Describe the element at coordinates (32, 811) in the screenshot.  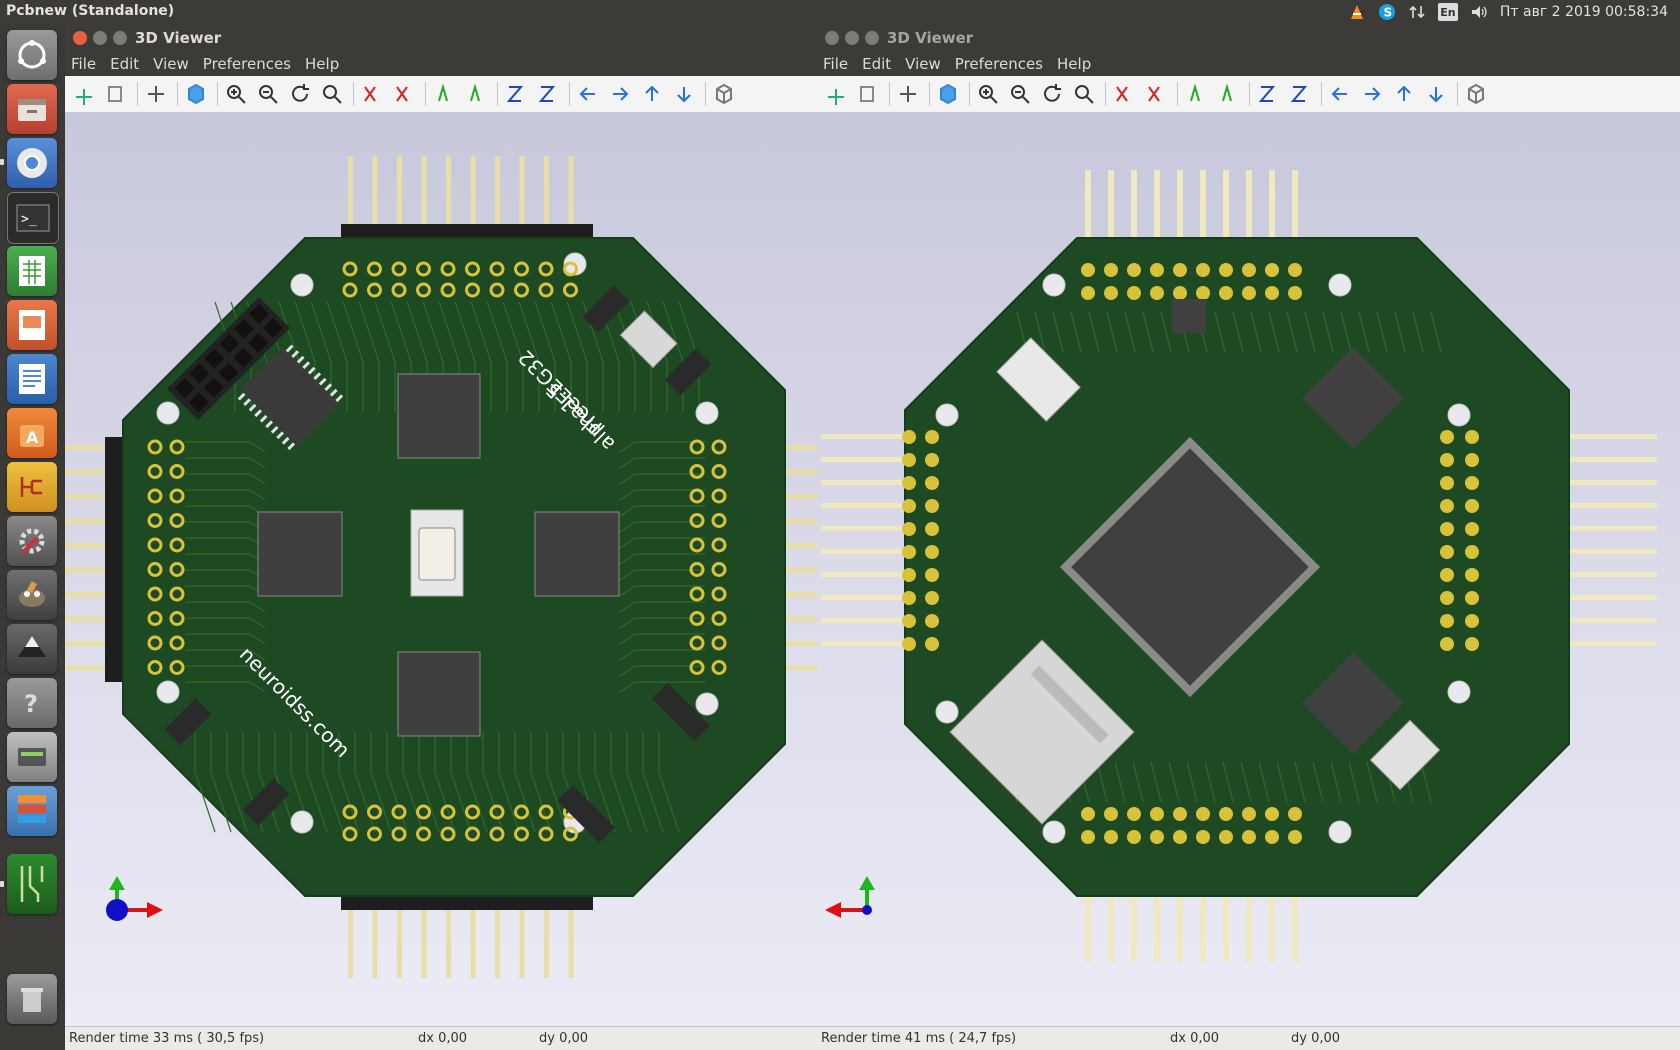
I see `launcher-stack-icon` at that location.